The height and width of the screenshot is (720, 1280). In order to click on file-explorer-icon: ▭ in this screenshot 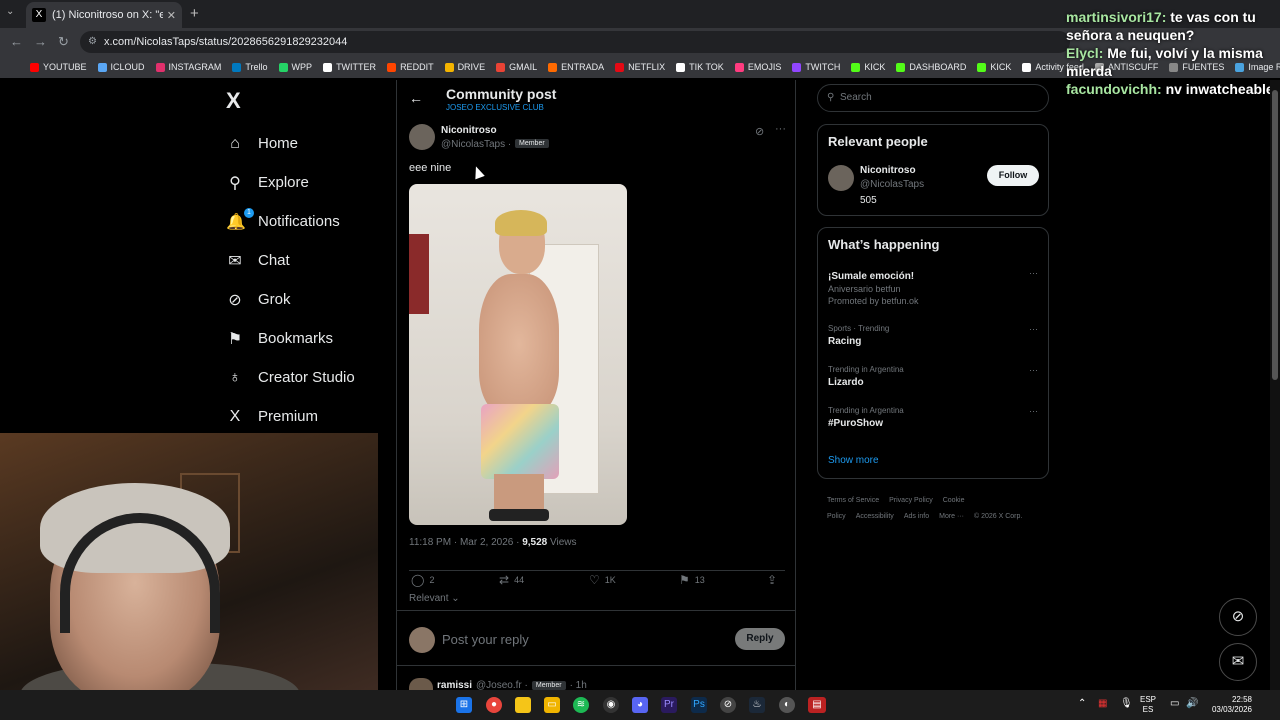, I will do `click(552, 705)`.